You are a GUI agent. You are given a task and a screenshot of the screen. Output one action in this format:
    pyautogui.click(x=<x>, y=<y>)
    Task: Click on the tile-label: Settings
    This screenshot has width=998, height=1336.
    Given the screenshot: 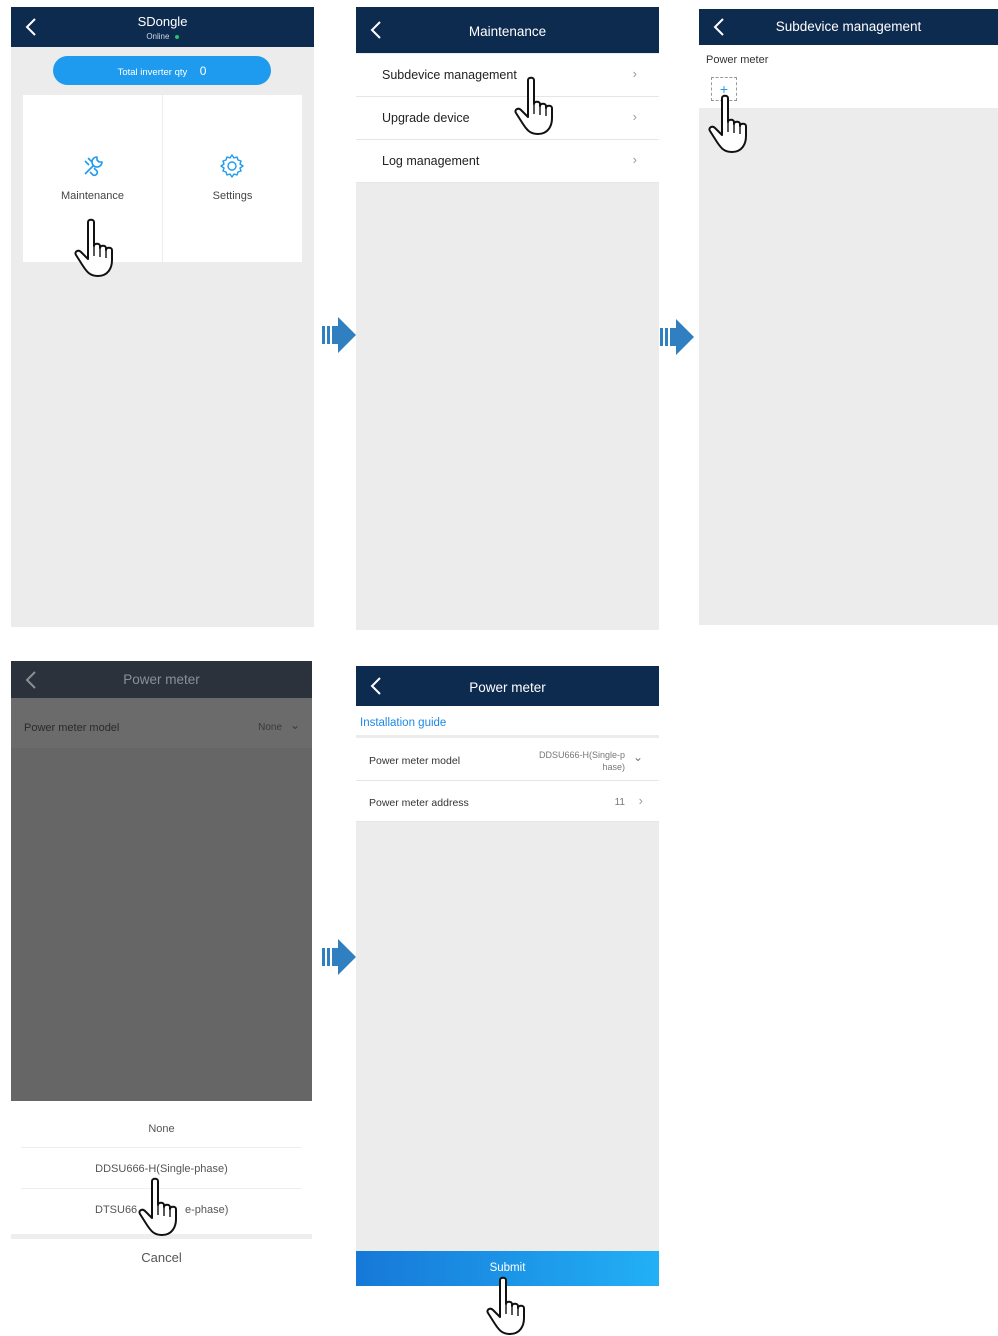 What is the action you would take?
    pyautogui.click(x=232, y=196)
    